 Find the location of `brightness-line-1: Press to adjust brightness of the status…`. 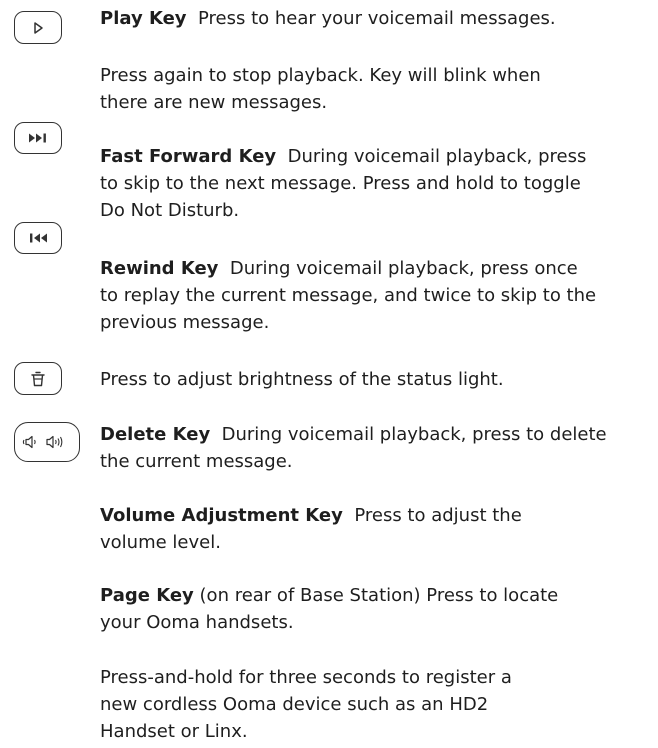

brightness-line-1: Press to adjust brightness of the status… is located at coordinates (302, 379).